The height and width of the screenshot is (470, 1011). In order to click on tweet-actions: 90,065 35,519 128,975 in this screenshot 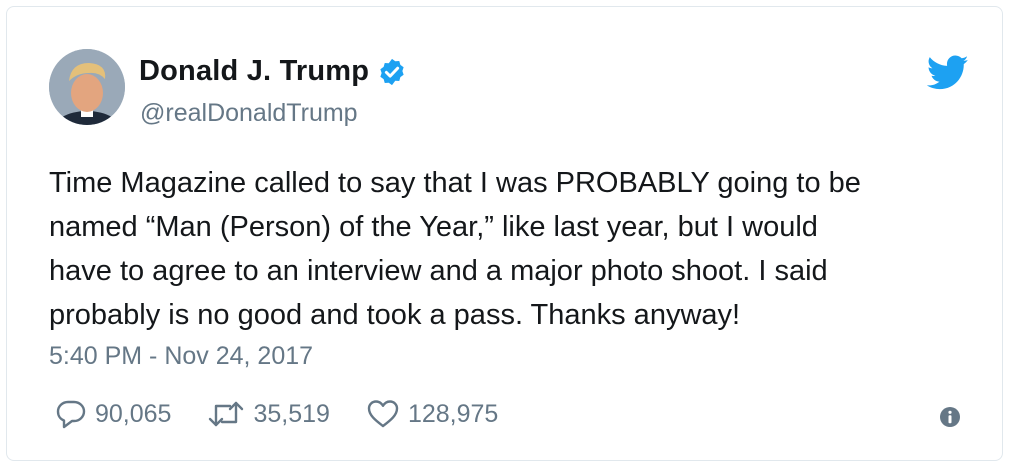, I will do `click(294, 414)`.